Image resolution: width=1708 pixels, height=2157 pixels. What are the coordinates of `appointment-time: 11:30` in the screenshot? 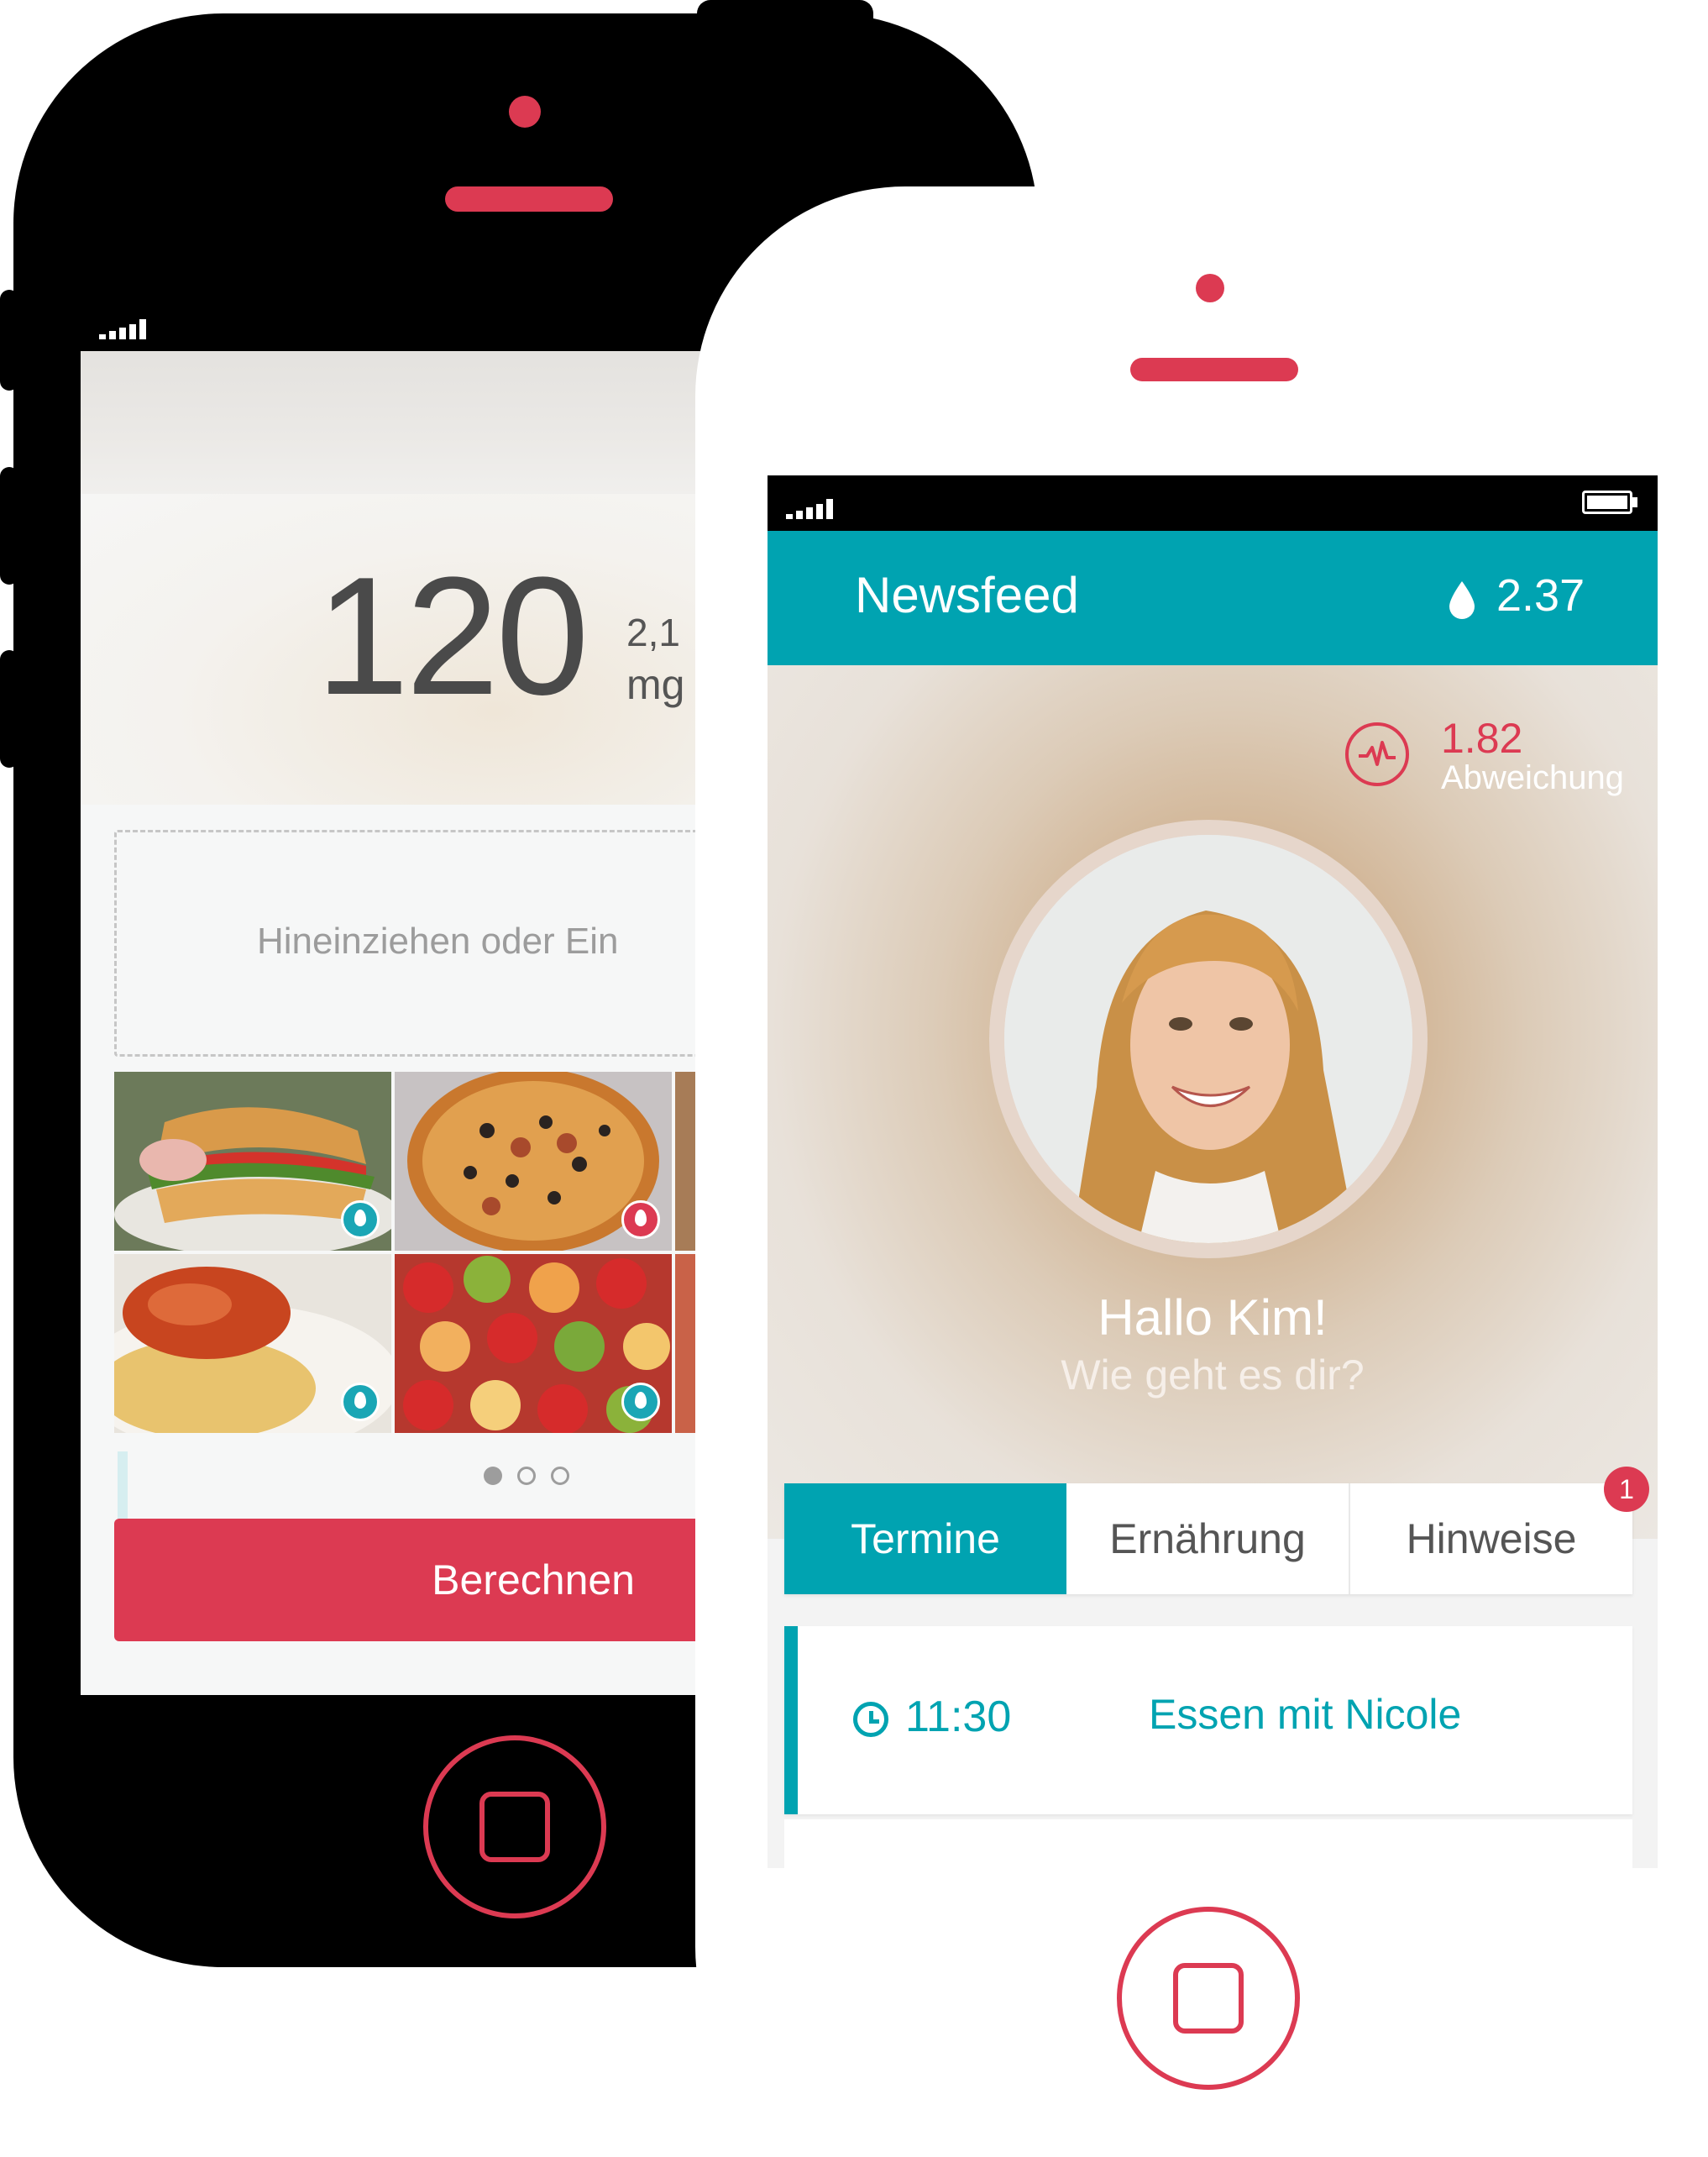 It's located at (959, 1717).